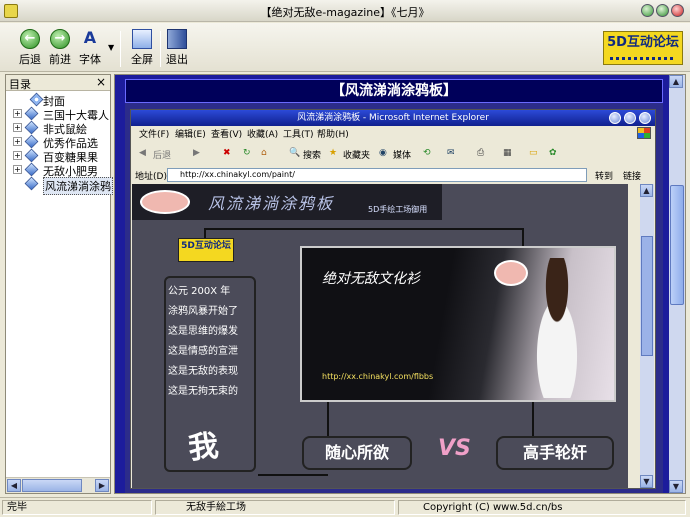 This screenshot has width=690, height=517. What do you see at coordinates (630, 118) in the screenshot?
I see `browser-maximize-icon` at bounding box center [630, 118].